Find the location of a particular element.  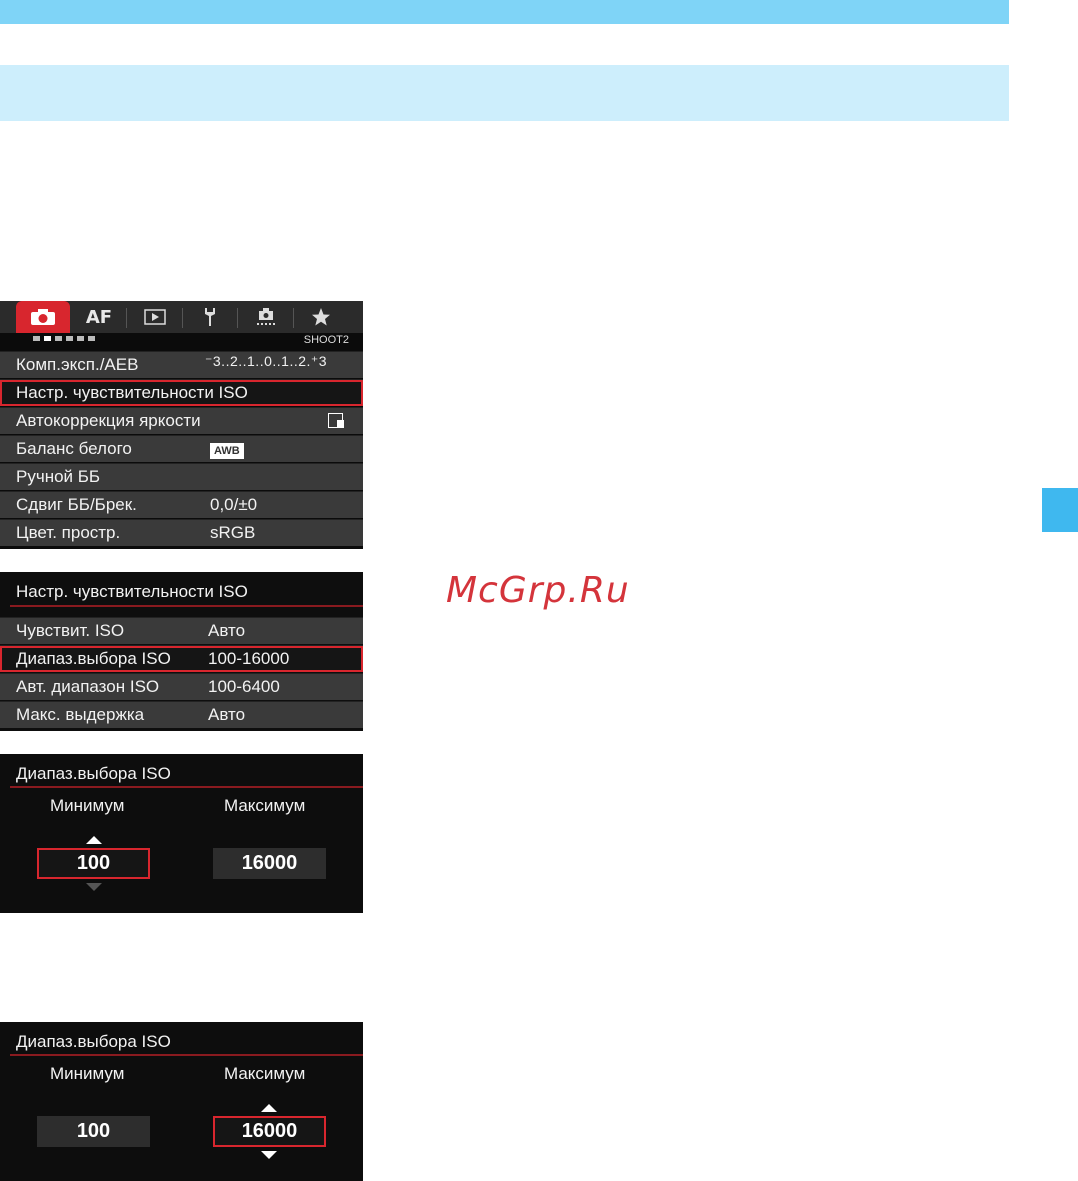

exposure-scale: ⁻3..2..1..0..1..2.⁺3 is located at coordinates (266, 361).